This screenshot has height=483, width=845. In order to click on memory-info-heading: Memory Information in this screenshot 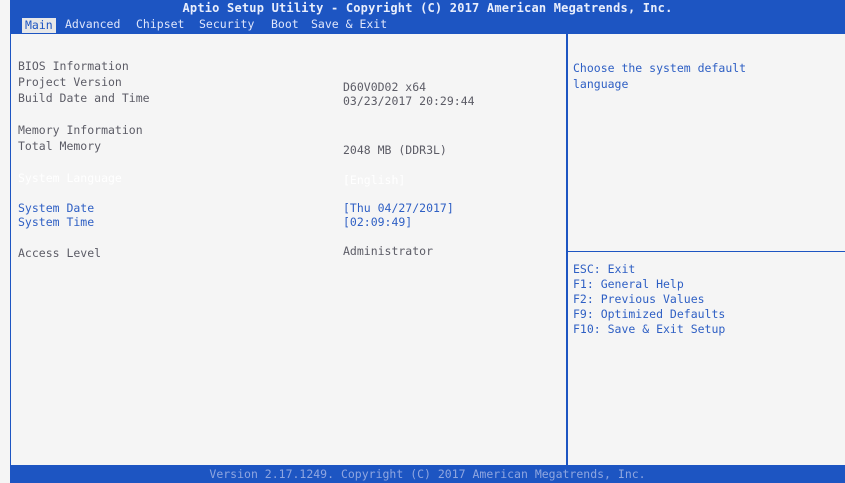, I will do `click(80, 130)`.